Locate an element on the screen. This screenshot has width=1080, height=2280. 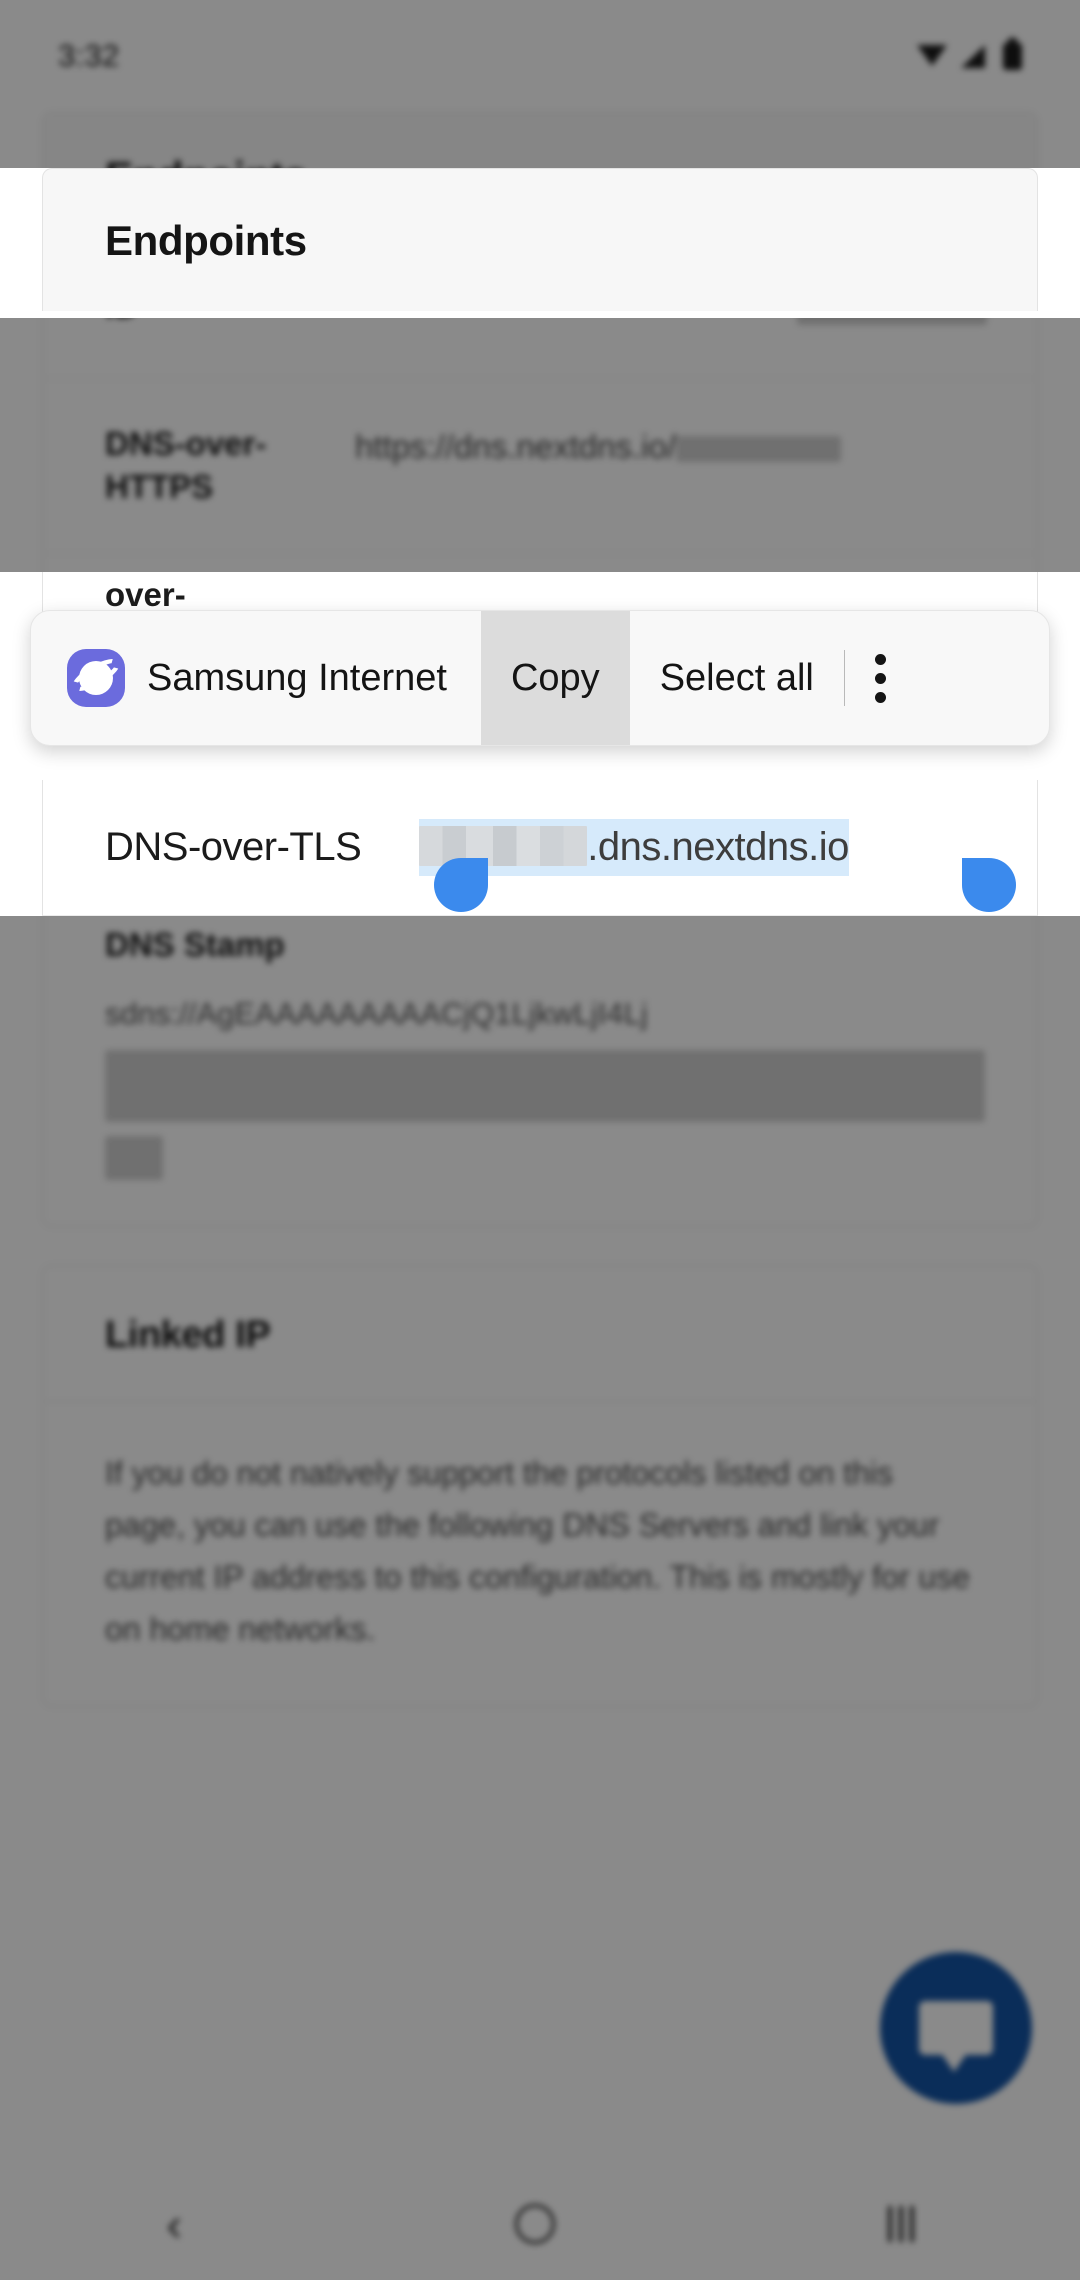
row-label: DNS-over-HTTPS is located at coordinates (186, 464).